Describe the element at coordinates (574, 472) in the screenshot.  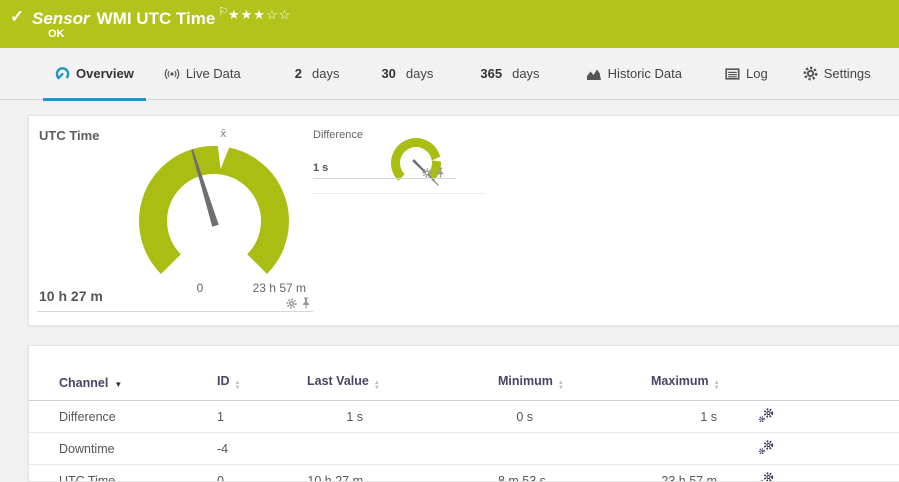
I see `channel-minimum: 8 m 53 s` at that location.